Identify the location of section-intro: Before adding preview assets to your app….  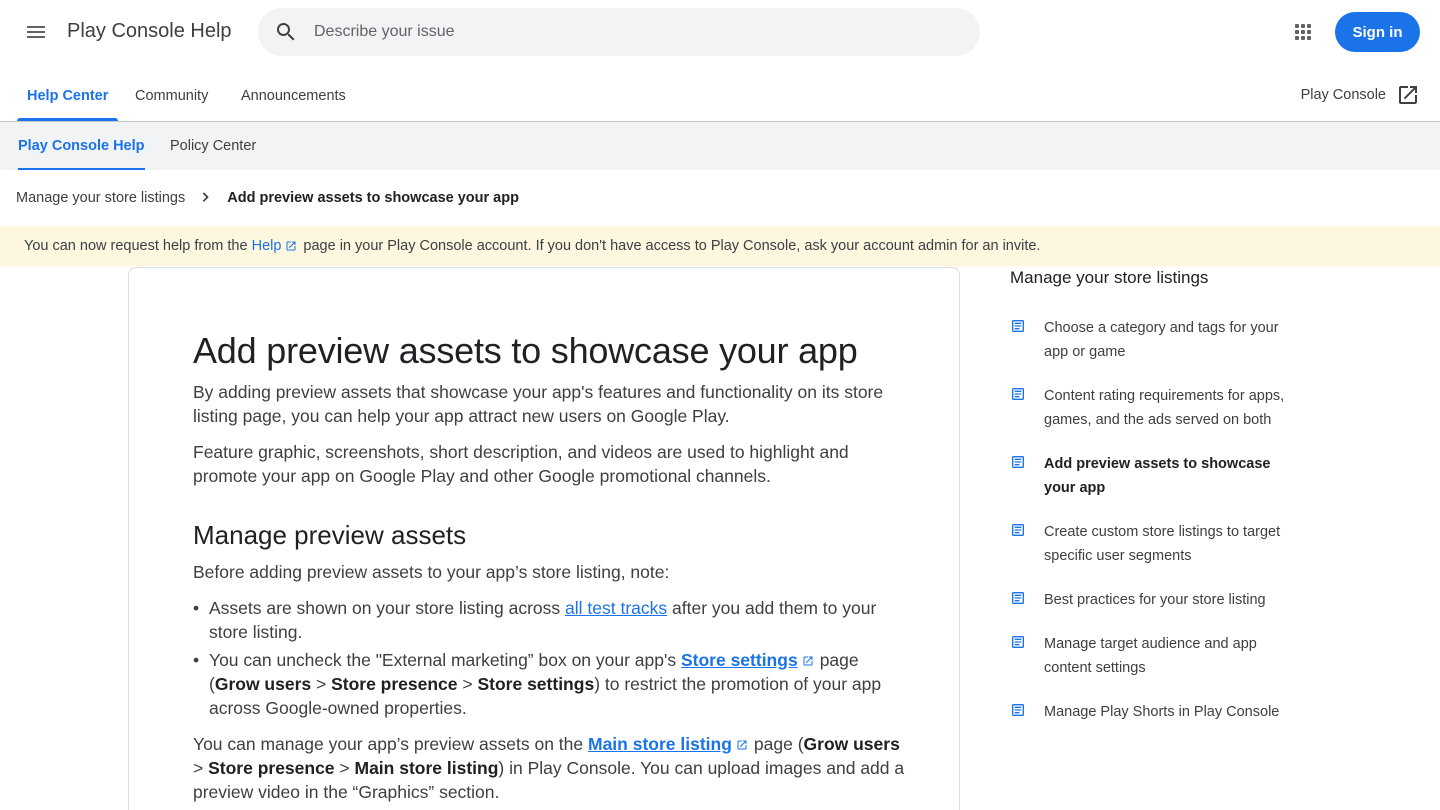
(431, 572).